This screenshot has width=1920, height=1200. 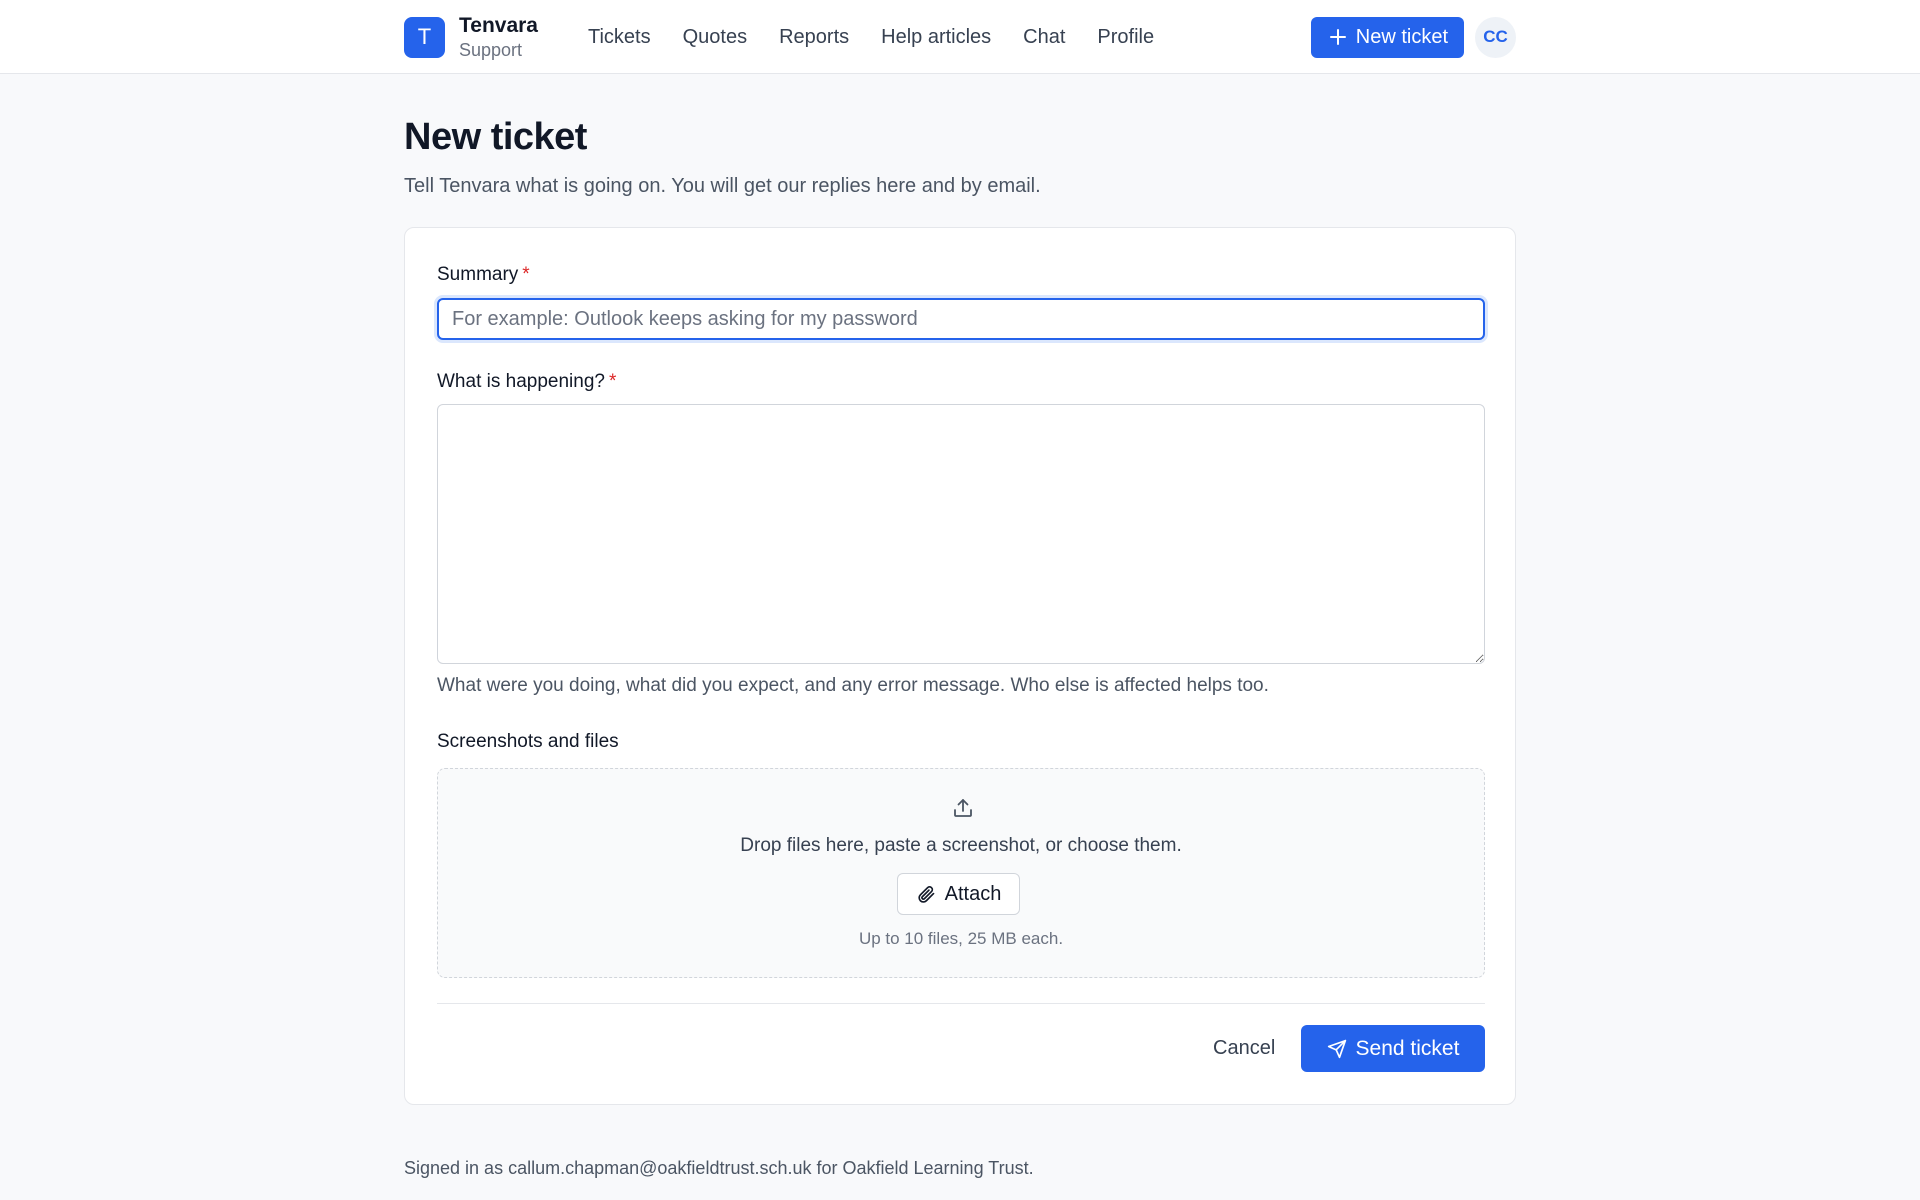 What do you see at coordinates (973, 893) in the screenshot?
I see `attach-button-label: Attach` at bounding box center [973, 893].